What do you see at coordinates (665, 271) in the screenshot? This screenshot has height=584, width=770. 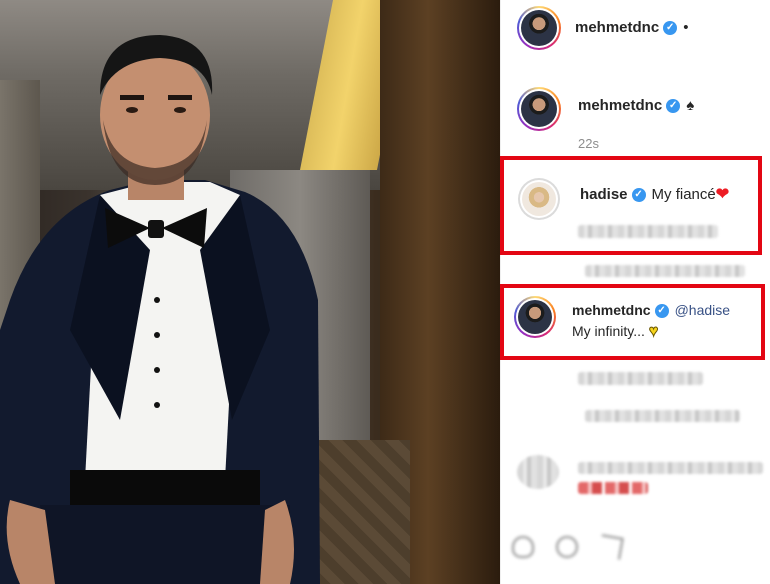 I see `blurred-view-replies` at bounding box center [665, 271].